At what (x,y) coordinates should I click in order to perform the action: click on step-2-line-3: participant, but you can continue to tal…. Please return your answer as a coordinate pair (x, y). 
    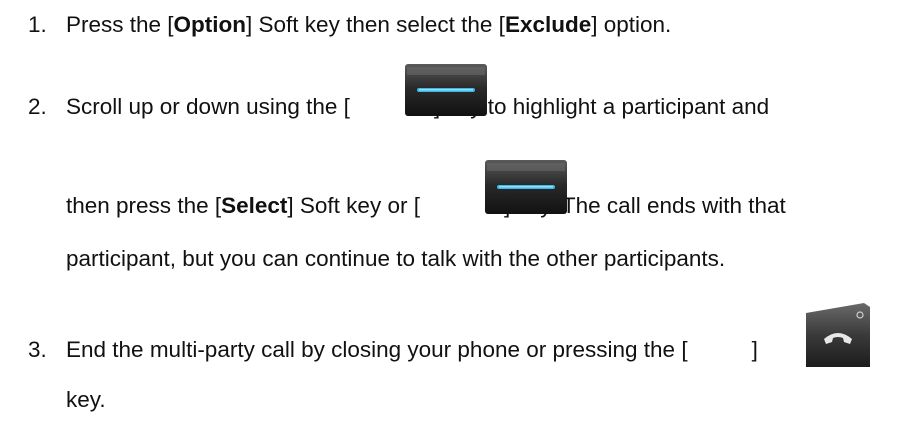
    Looking at the image, I should click on (396, 258).